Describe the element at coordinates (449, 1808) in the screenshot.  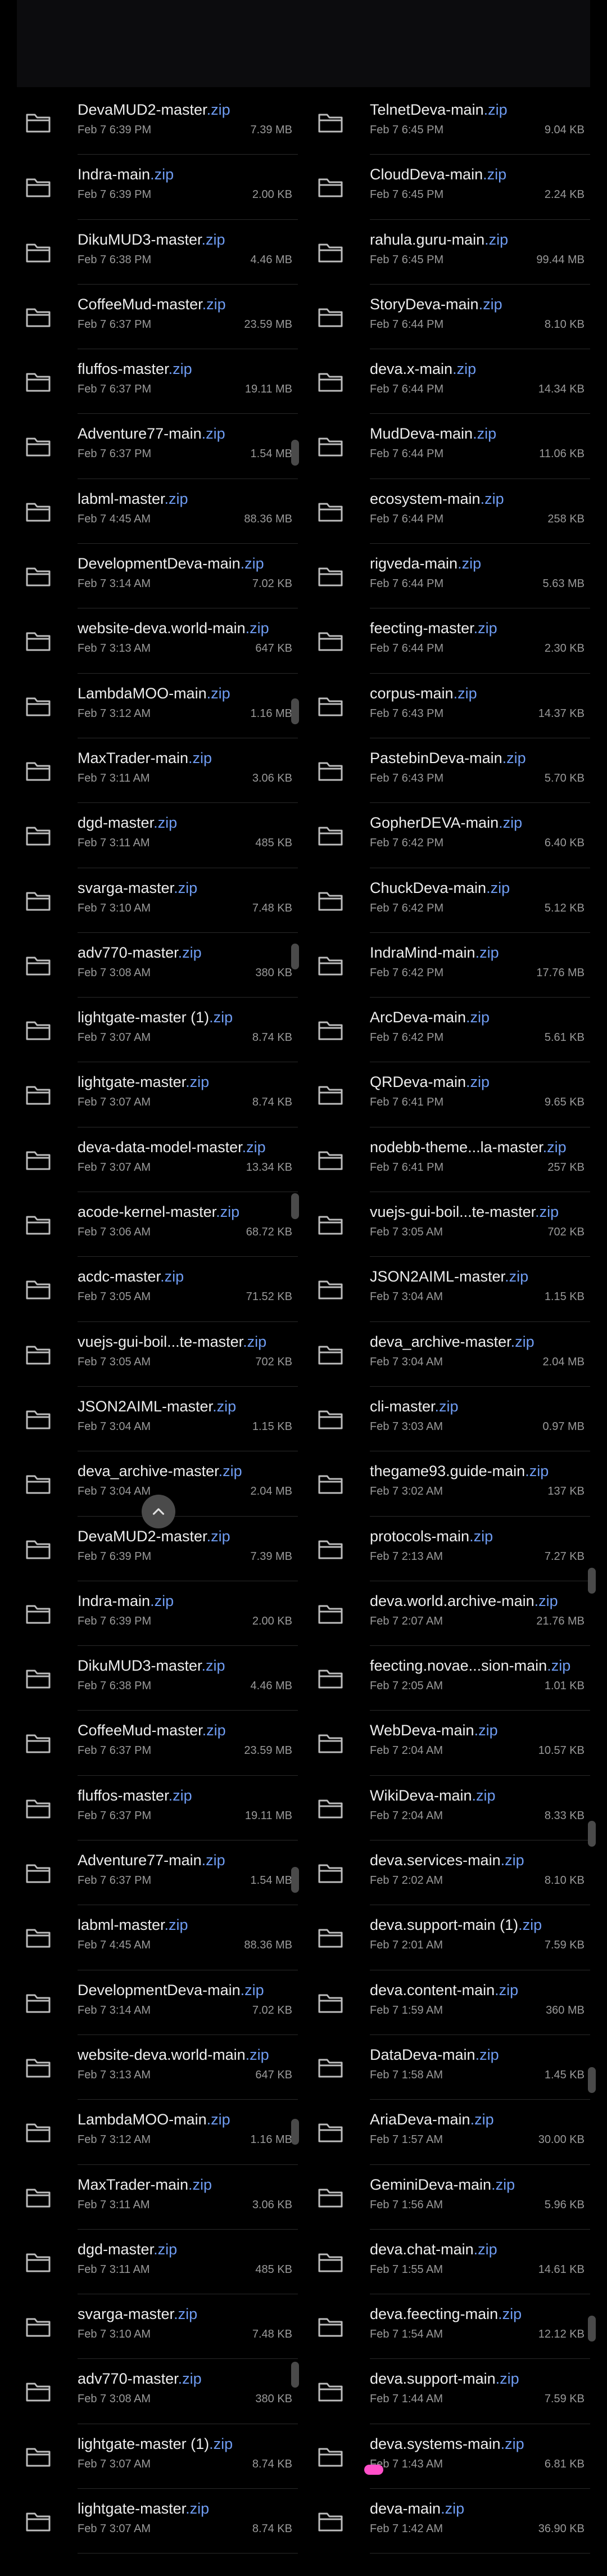
I see `file-list-item: WikiDeva-main.zip Feb 7 2:04 AM 8.33 KB` at that location.